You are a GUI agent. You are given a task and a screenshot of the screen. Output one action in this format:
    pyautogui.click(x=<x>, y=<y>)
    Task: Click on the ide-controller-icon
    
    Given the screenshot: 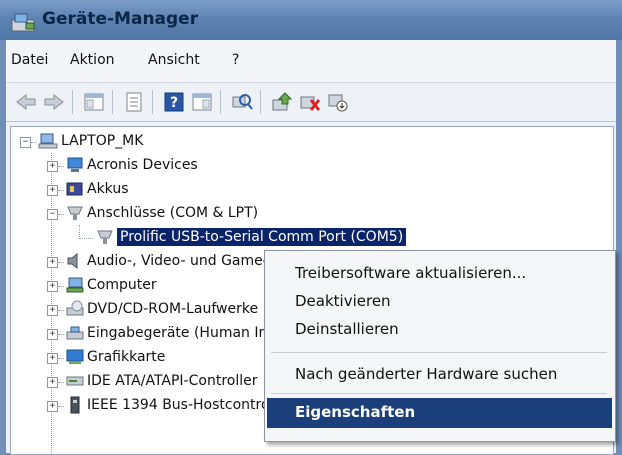 What is the action you would take?
    pyautogui.click(x=75, y=381)
    